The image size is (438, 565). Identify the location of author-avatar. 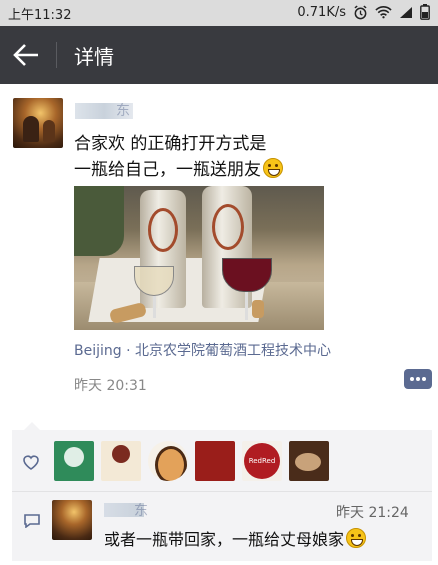
(38, 123).